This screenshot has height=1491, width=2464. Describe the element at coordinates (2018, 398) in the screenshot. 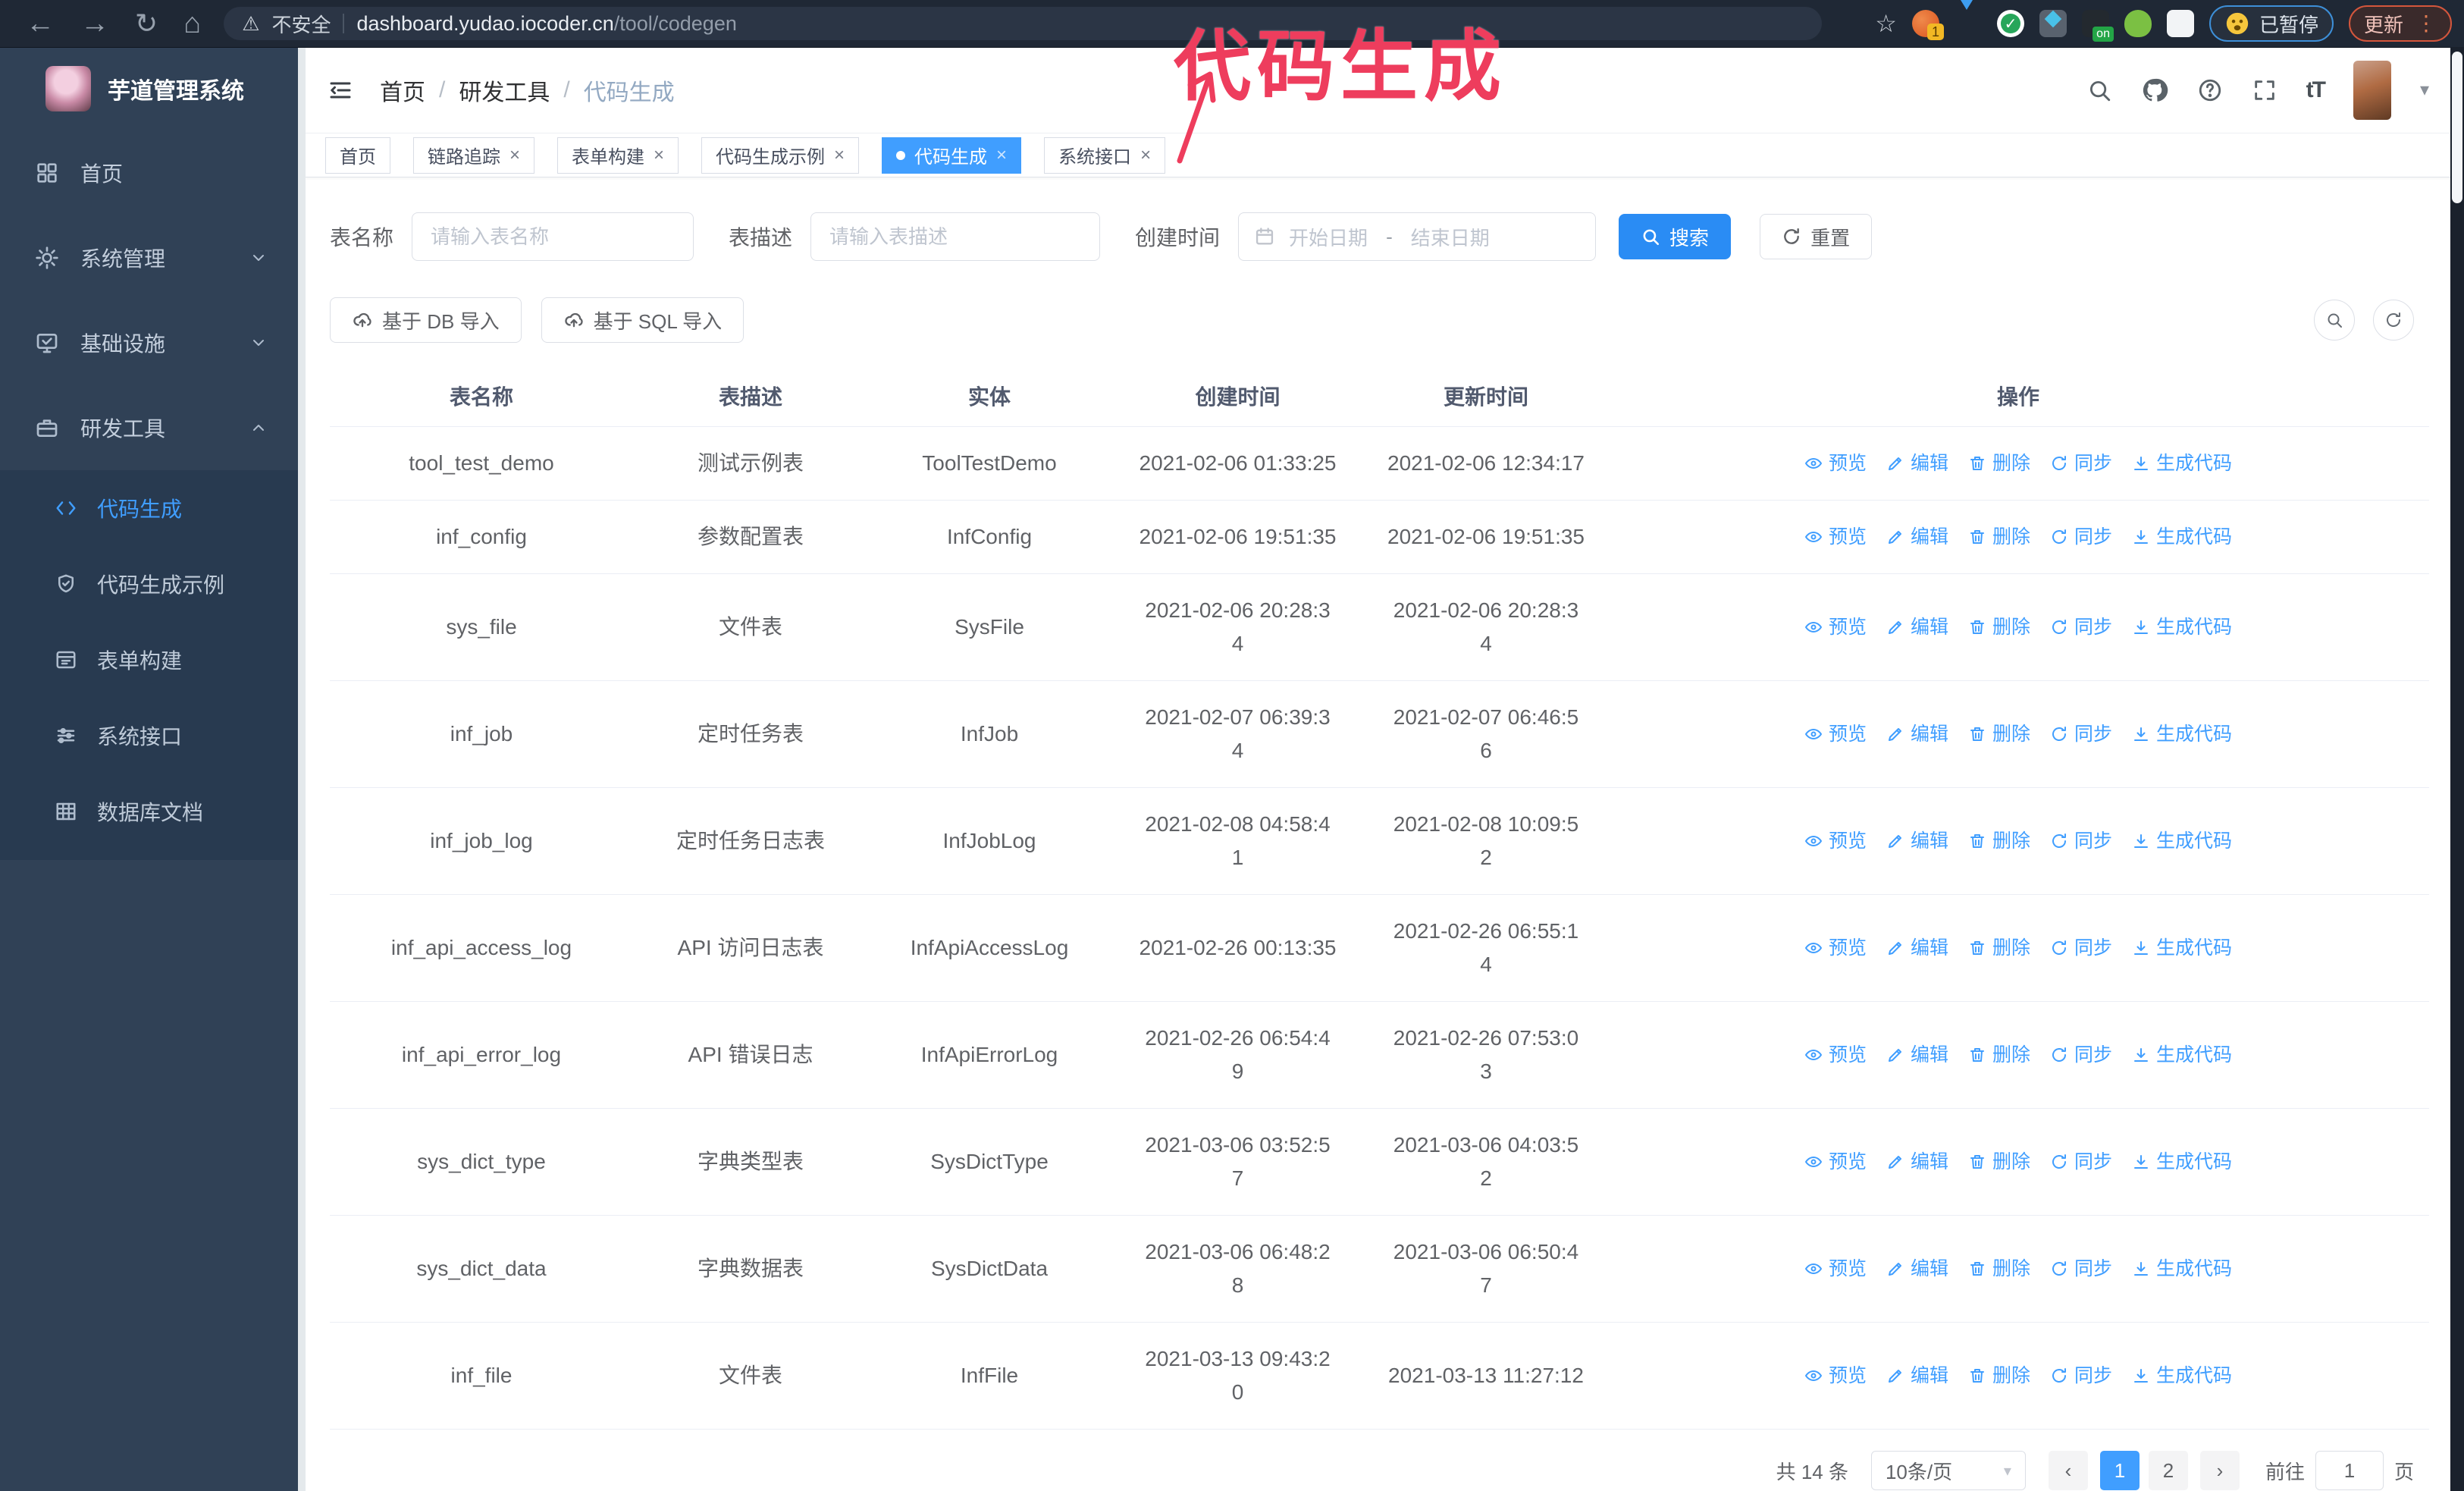

I see `column-header: 操作` at that location.